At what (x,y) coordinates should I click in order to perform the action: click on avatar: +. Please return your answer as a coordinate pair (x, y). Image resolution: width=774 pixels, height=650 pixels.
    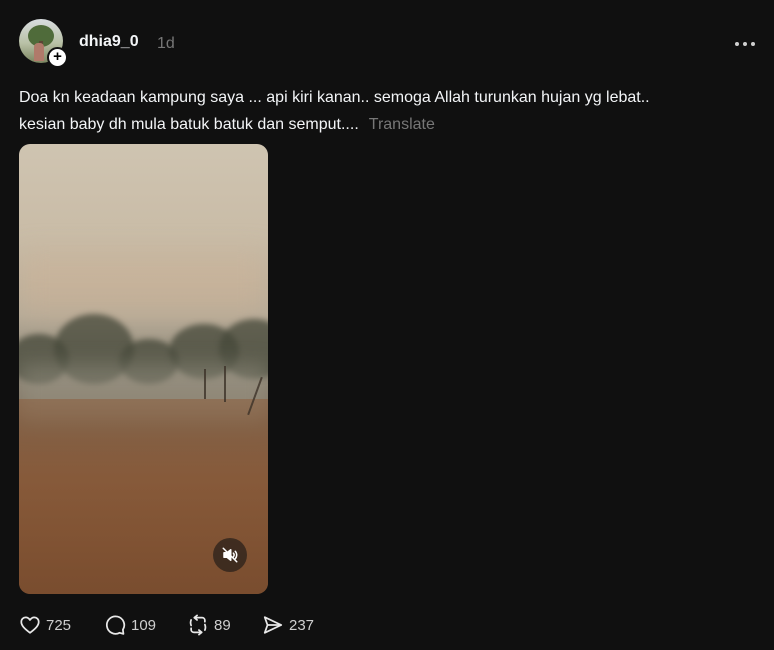
    Looking at the image, I should click on (43, 43).